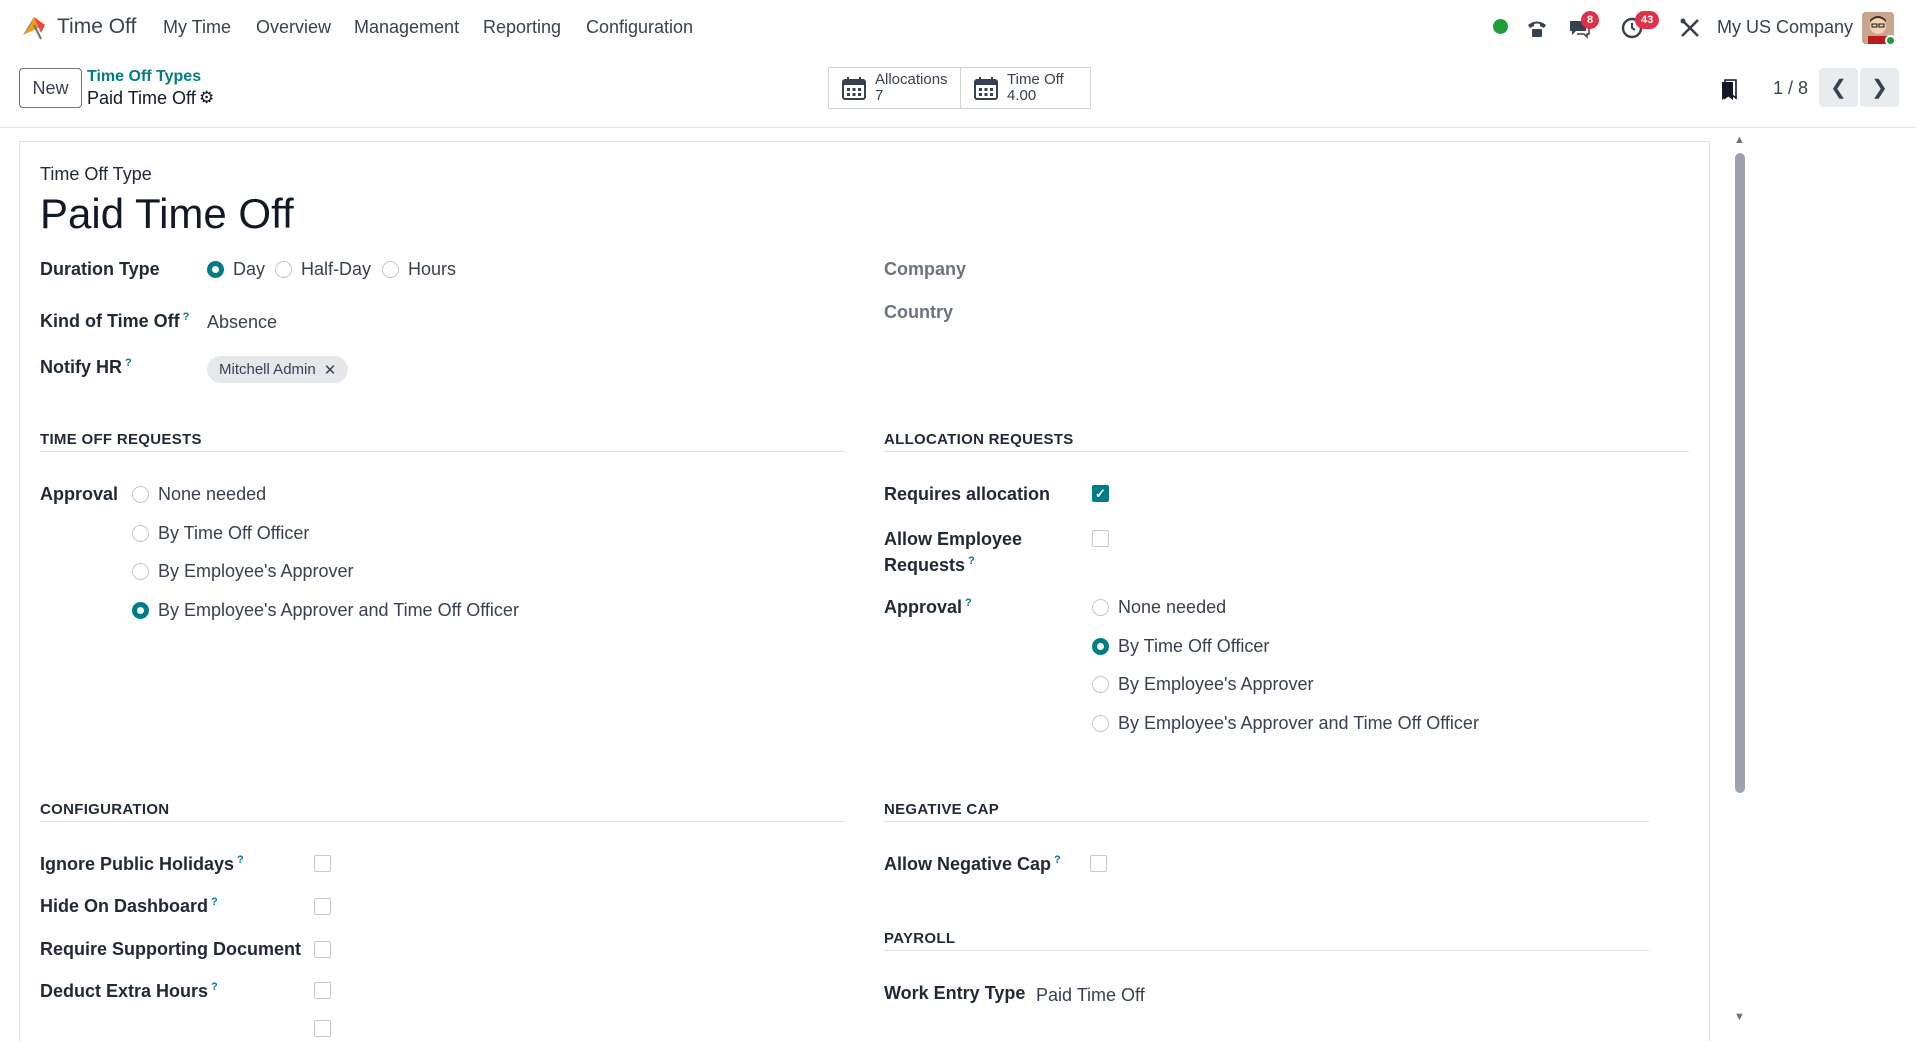  I want to click on record-title: Paid Time Off, so click(167, 214).